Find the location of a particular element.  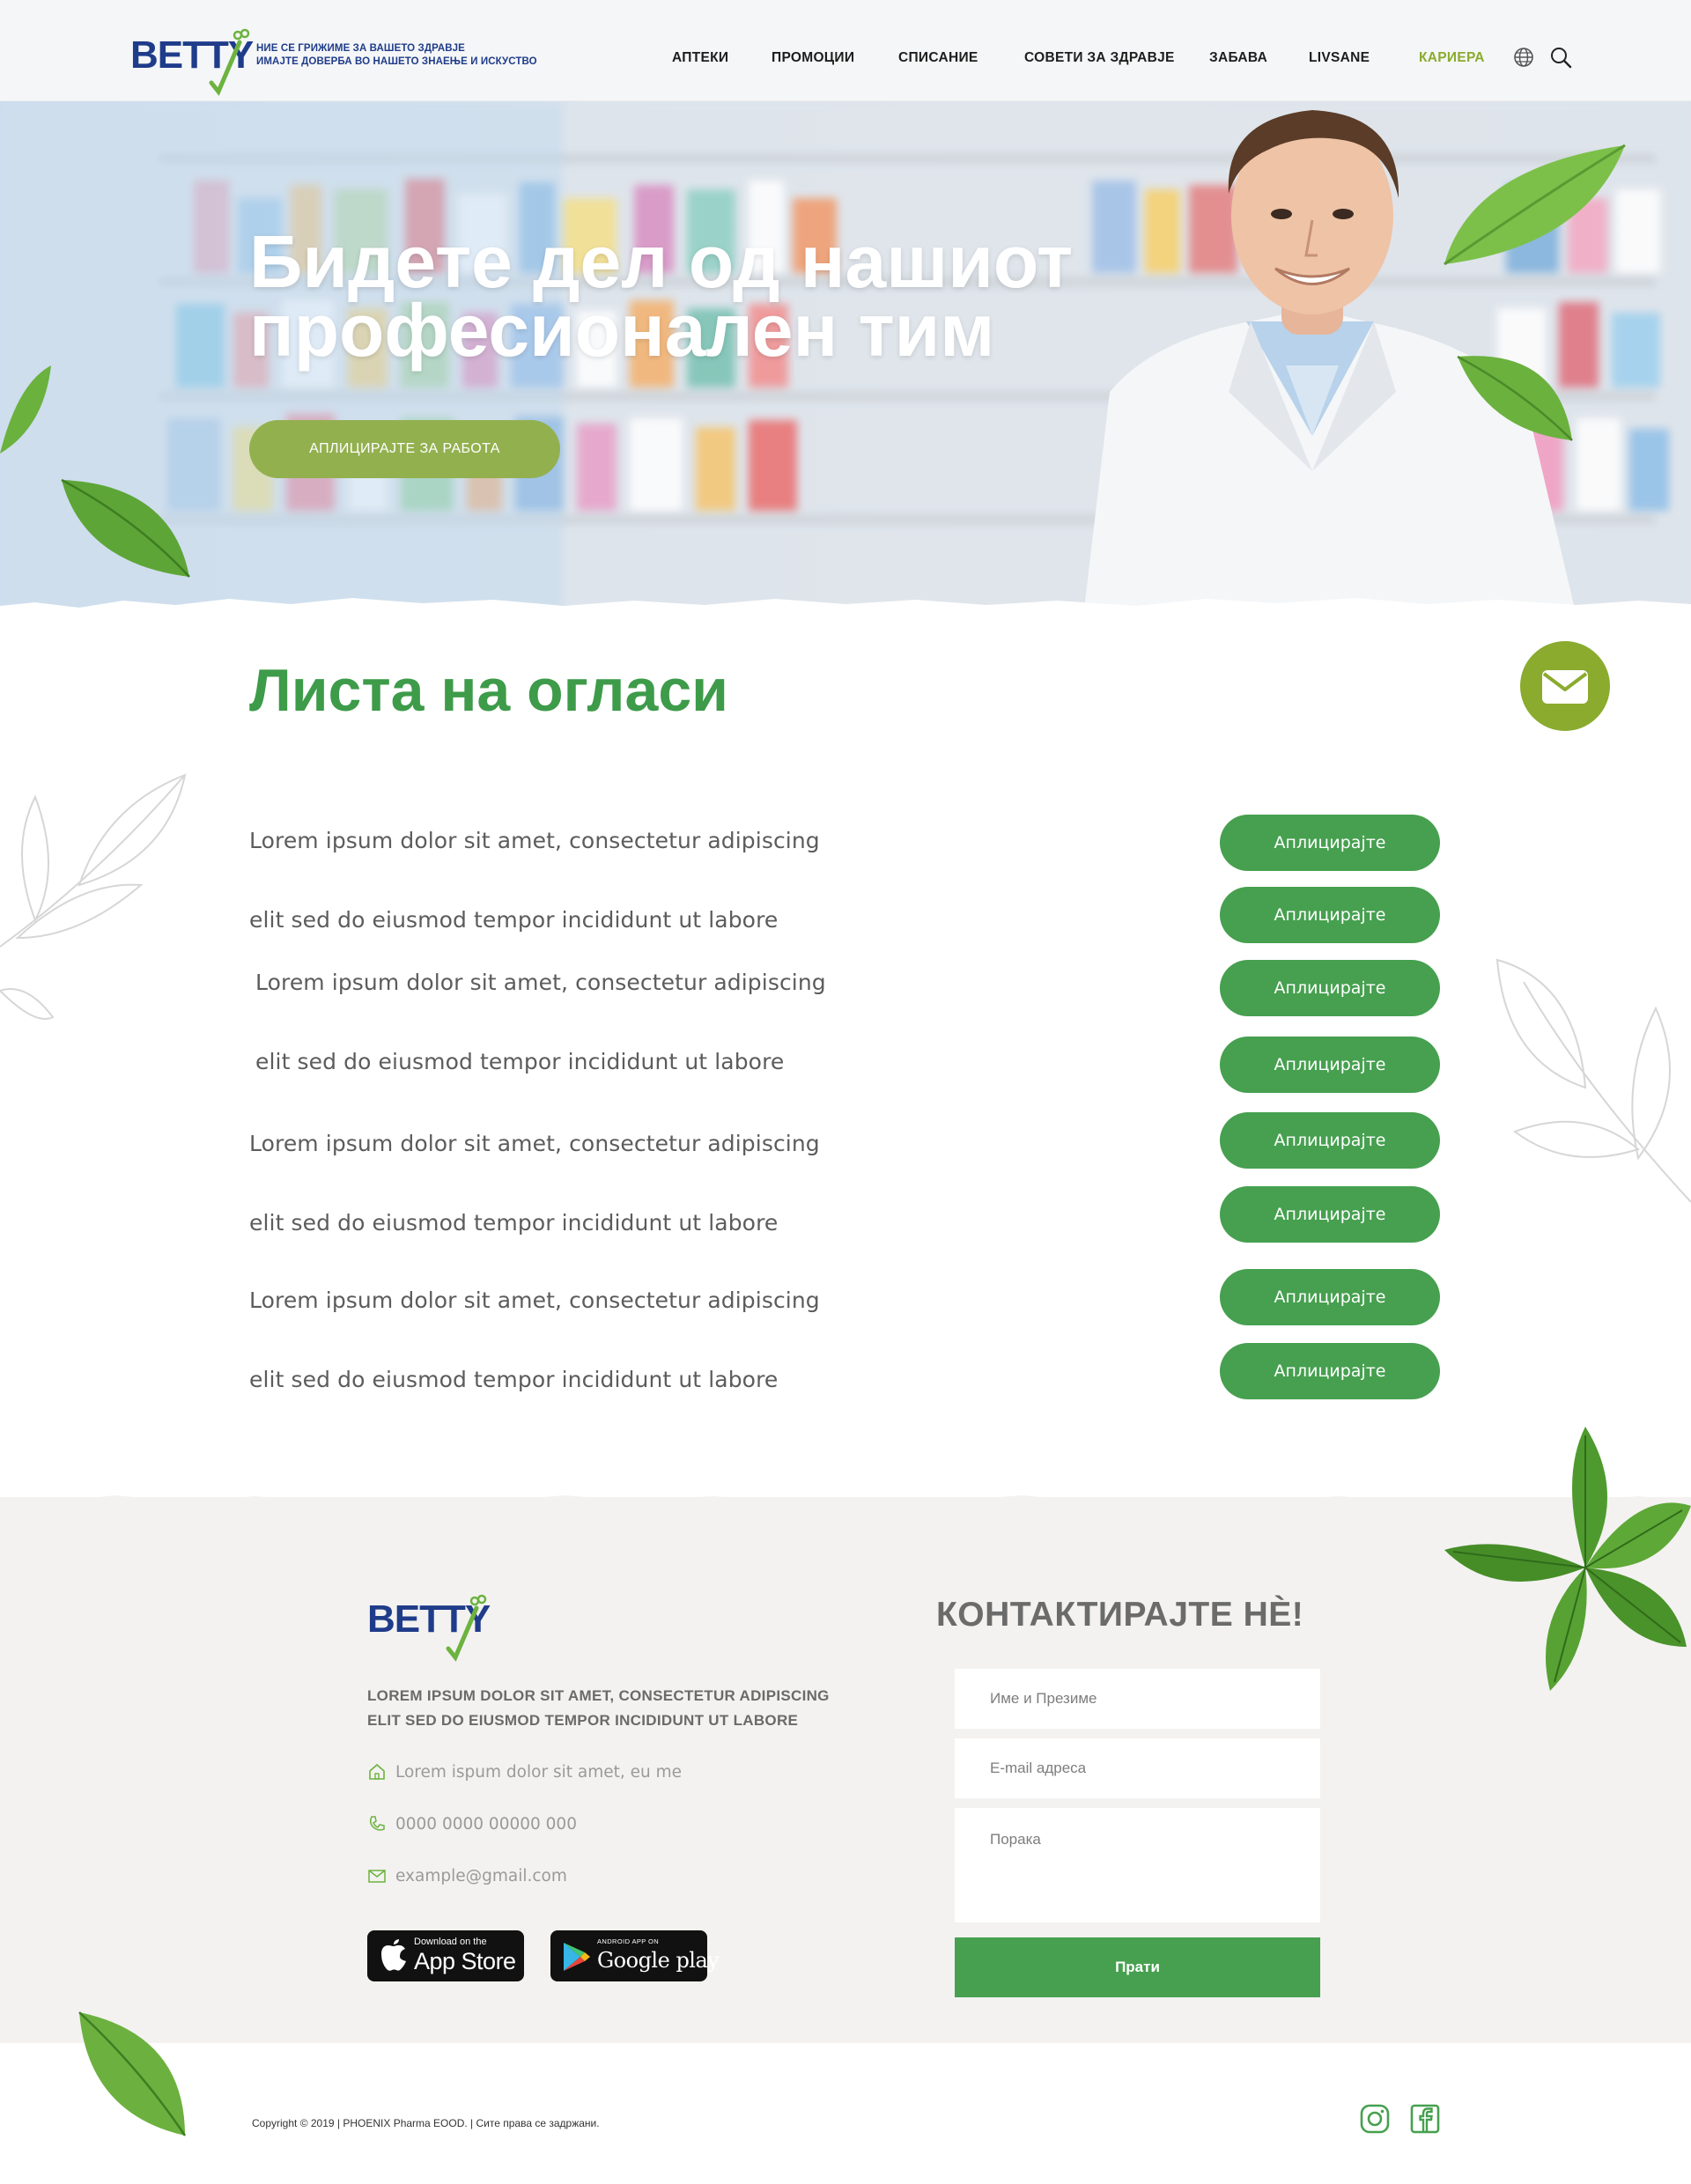

nav-item-magazine: СПИСАНИЕ is located at coordinates (938, 58).